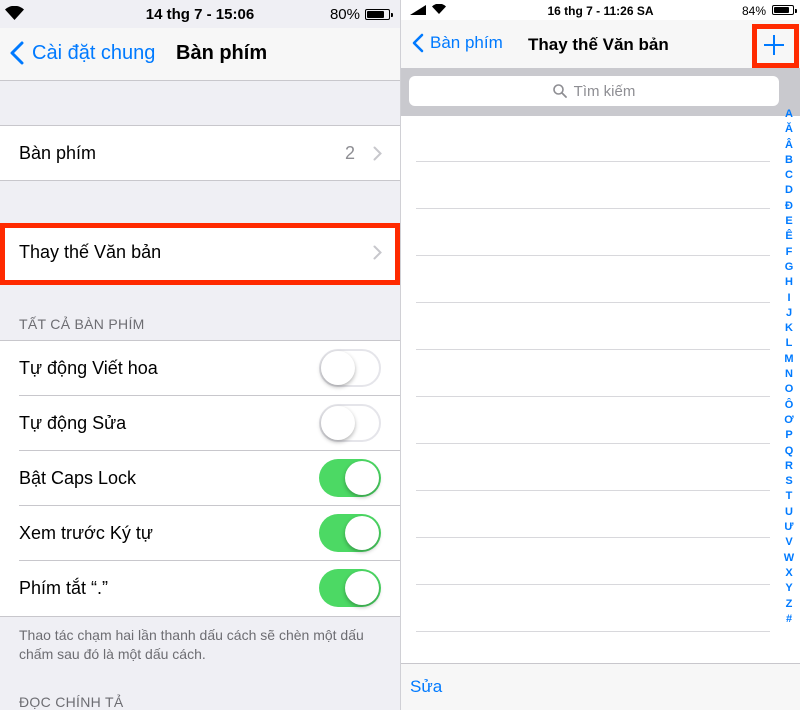 The height and width of the screenshot is (710, 800). I want to click on all-keyboards-header: TẤT CẢ BÀN PHÍM, so click(82, 324).